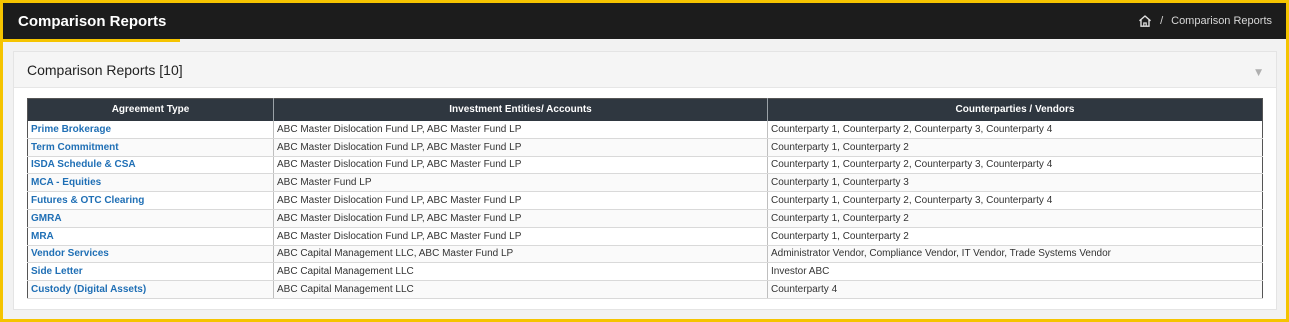 This screenshot has height=322, width=1289. I want to click on agreement-type-link: Prime Brokerage, so click(150, 129).